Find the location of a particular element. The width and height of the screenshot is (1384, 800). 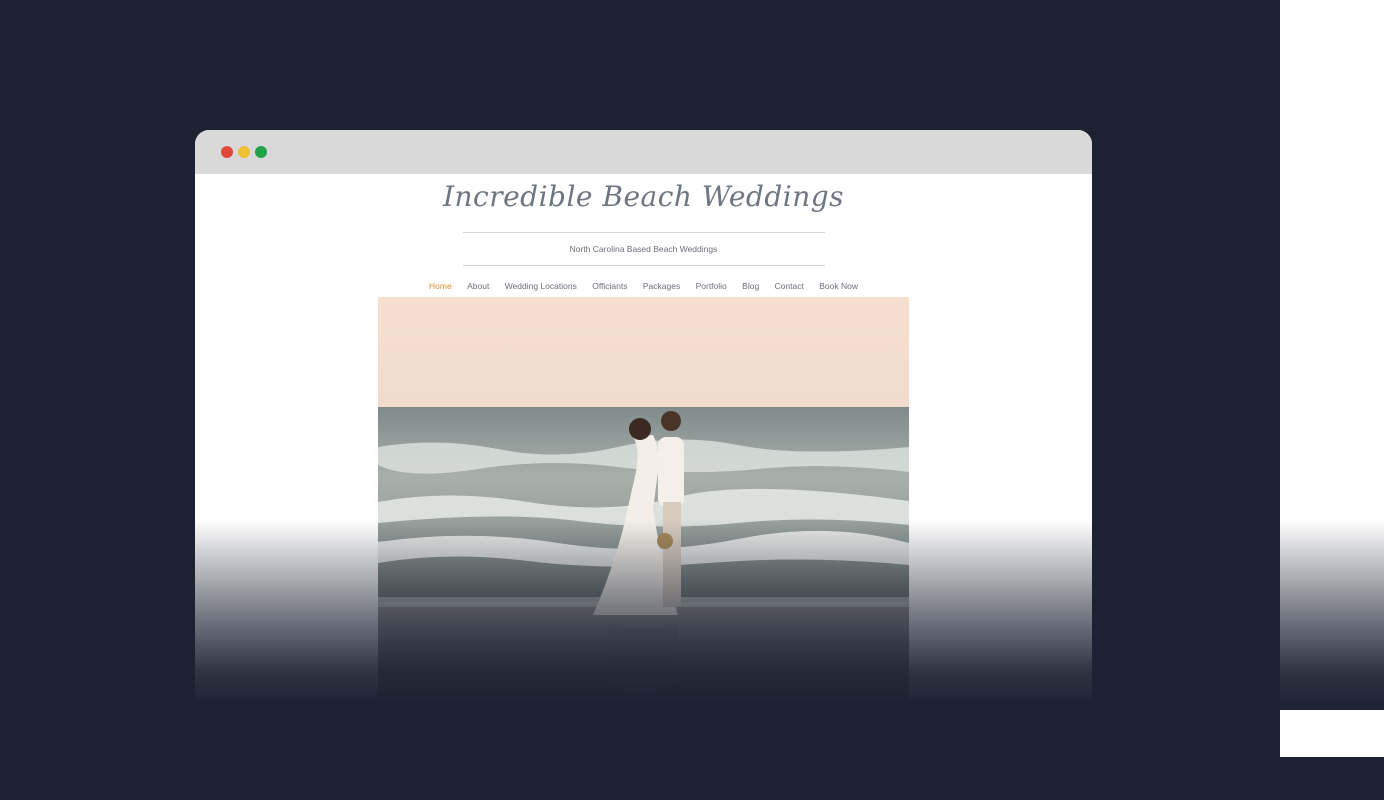

nav-item-blog: Blog is located at coordinates (750, 286).